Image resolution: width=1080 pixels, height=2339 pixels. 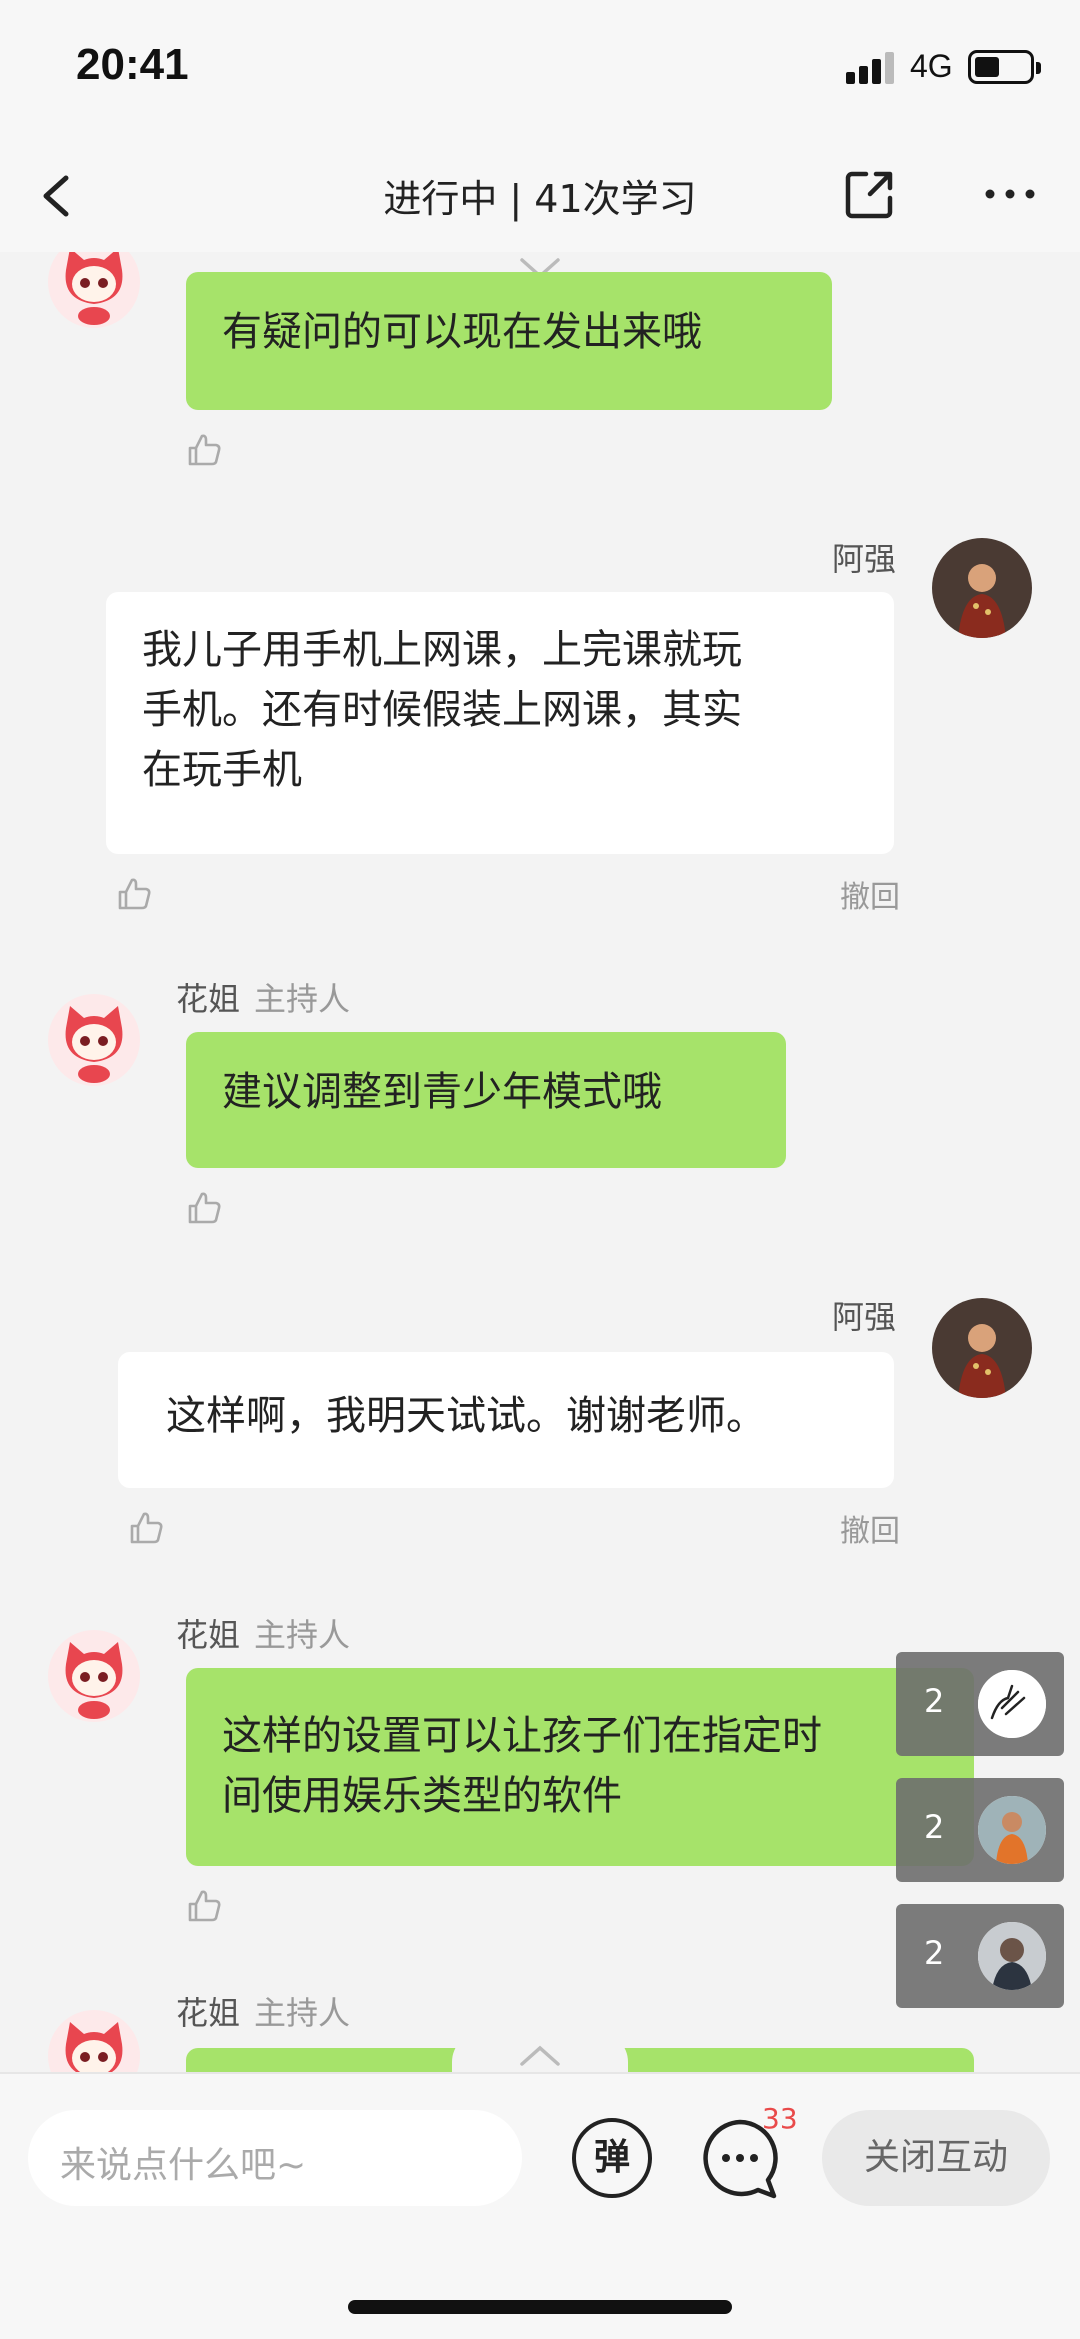 What do you see at coordinates (1004, 67) in the screenshot?
I see `battery-icon` at bounding box center [1004, 67].